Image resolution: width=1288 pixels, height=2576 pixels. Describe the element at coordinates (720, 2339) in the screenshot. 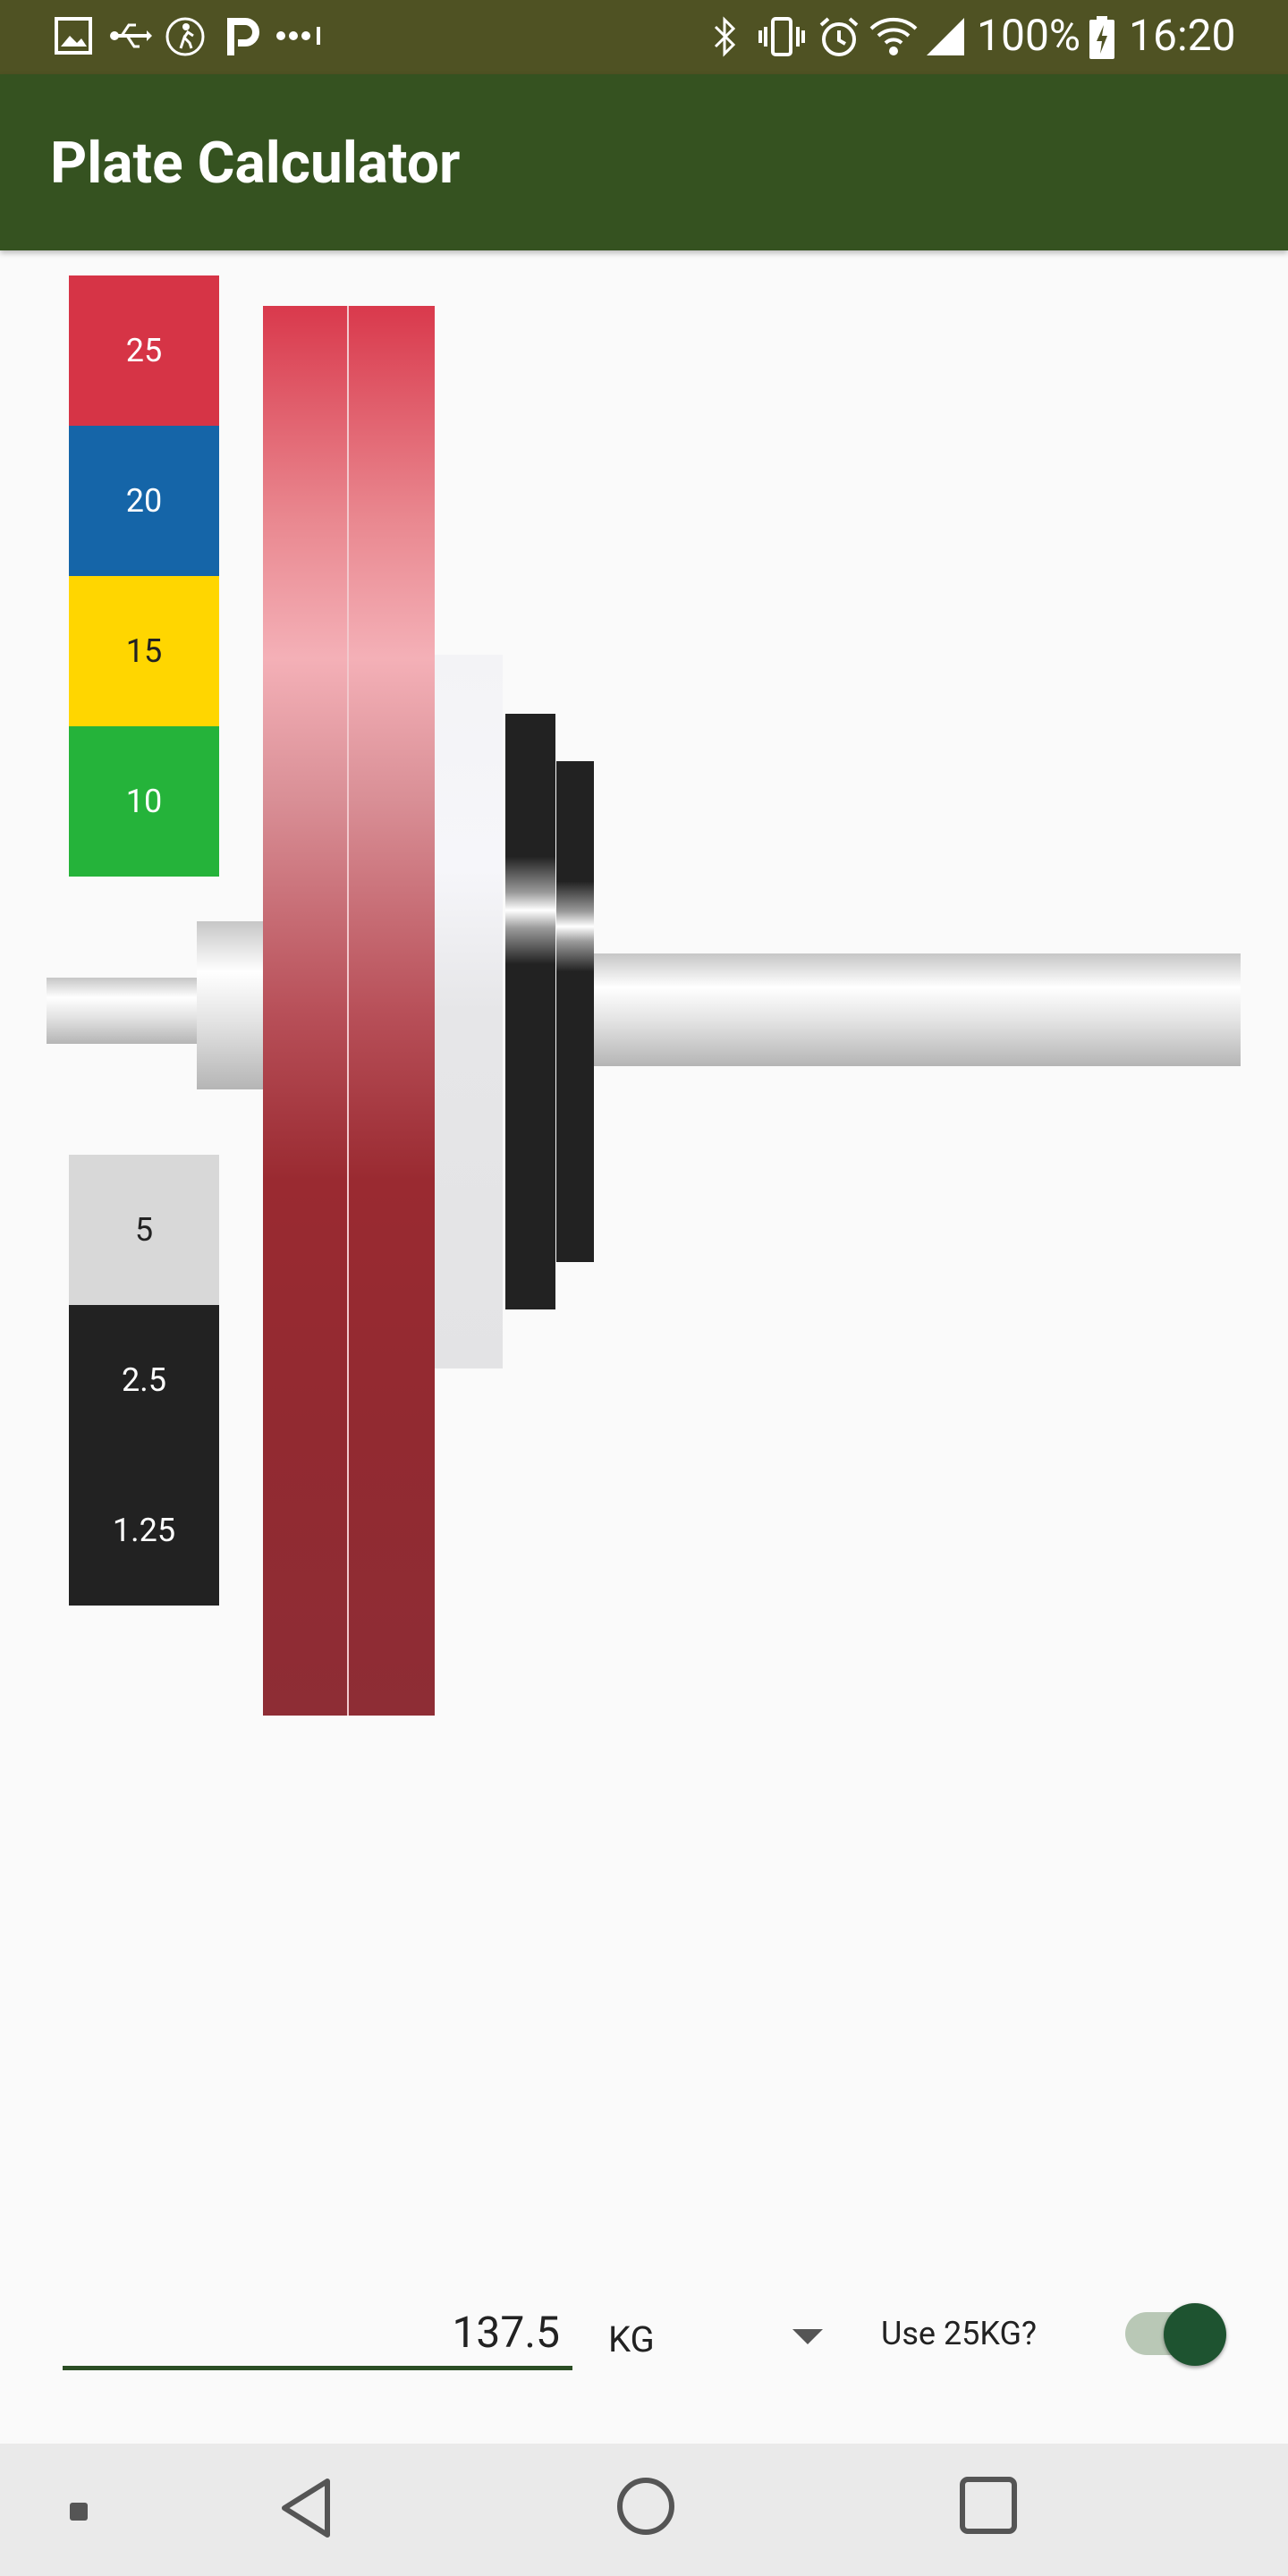

I see `unit-dropdown: KG` at that location.